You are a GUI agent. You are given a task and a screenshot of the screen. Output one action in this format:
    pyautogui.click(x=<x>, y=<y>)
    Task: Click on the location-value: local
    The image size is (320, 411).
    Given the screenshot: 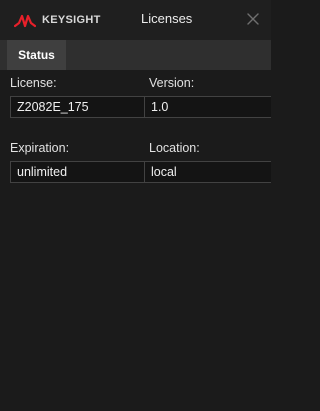 What is the action you would take?
    pyautogui.click(x=207, y=172)
    